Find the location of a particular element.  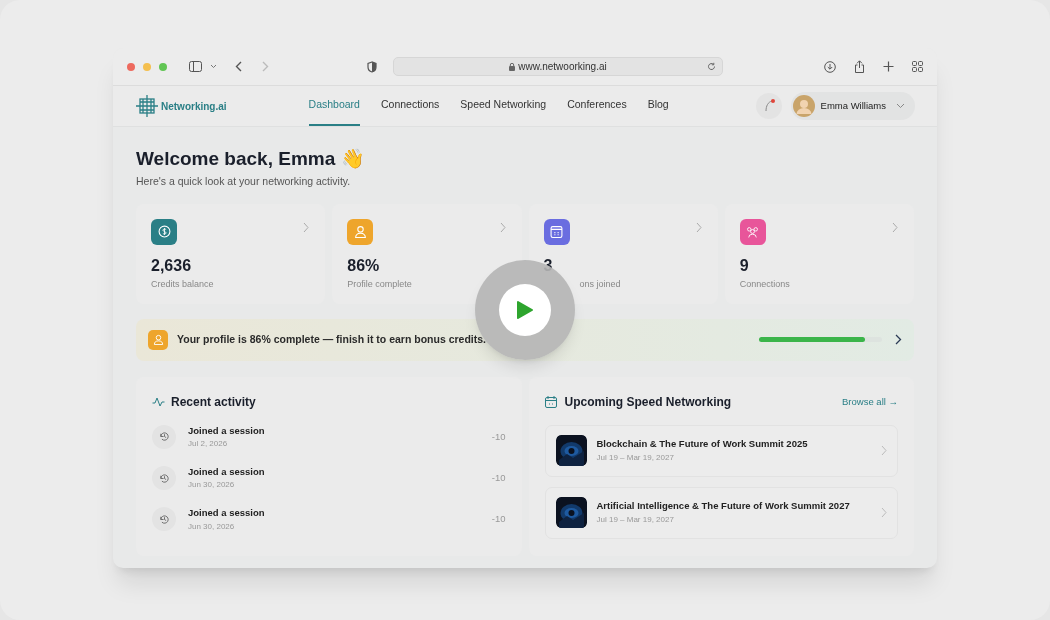

share-icon is located at coordinates (859, 66).